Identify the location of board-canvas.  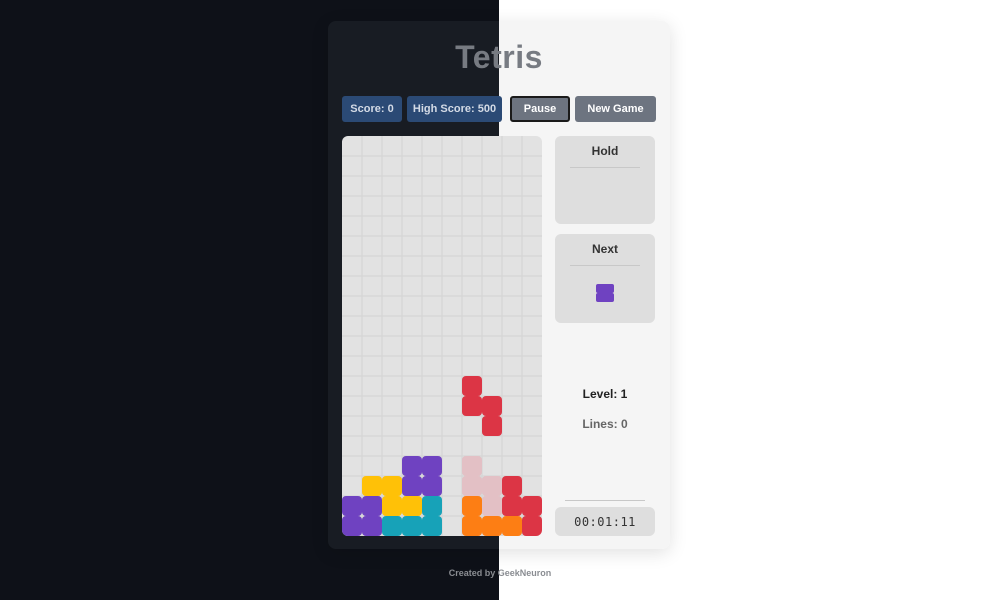
(442, 336).